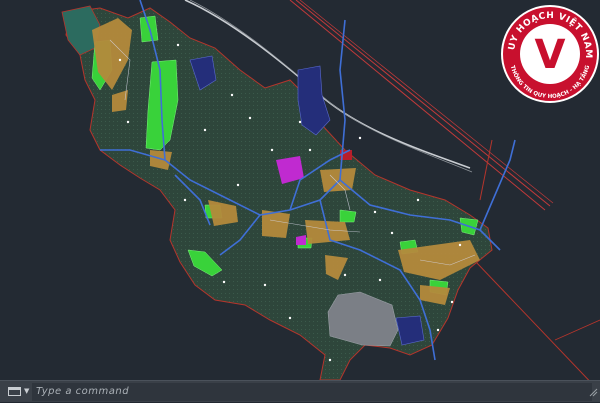  What do you see at coordinates (27, 391) in the screenshot?
I see `chevron-down-icon: ▼` at bounding box center [27, 391].